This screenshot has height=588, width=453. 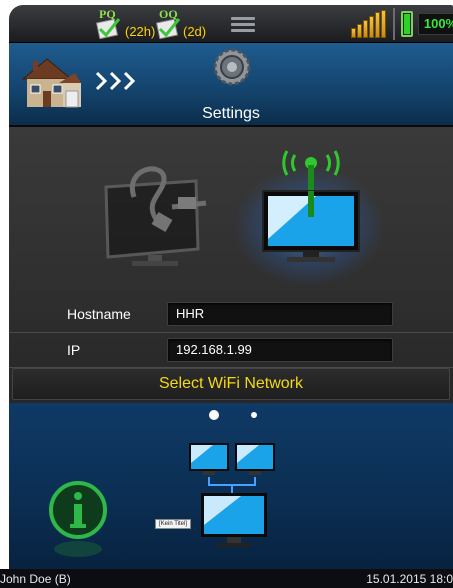 What do you see at coordinates (173, 524) in the screenshot?
I see `window-tooltip: [Kein Titel]` at bounding box center [173, 524].